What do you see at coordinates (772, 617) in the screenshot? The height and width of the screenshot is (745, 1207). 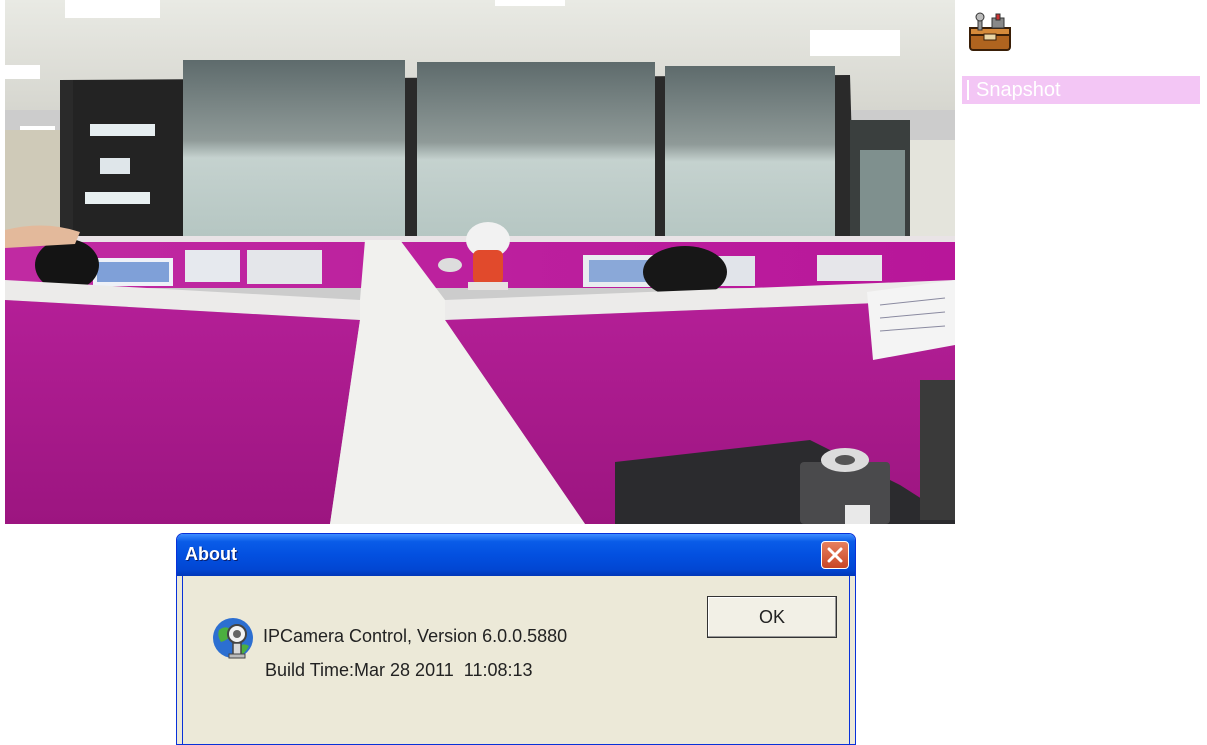 I see `ok-button: OK` at bounding box center [772, 617].